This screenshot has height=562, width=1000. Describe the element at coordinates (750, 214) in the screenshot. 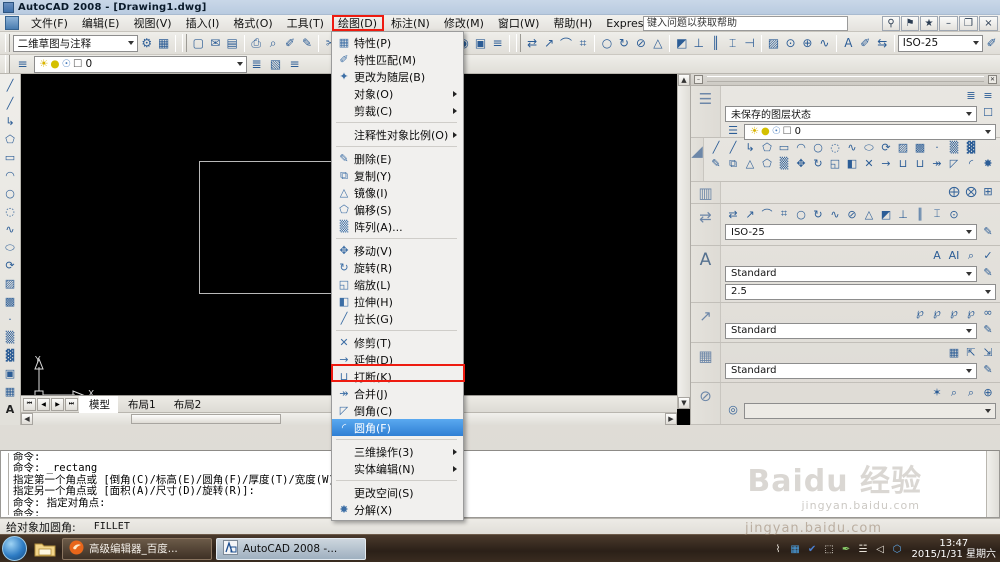

I see `dim-tool-1: ↗` at that location.